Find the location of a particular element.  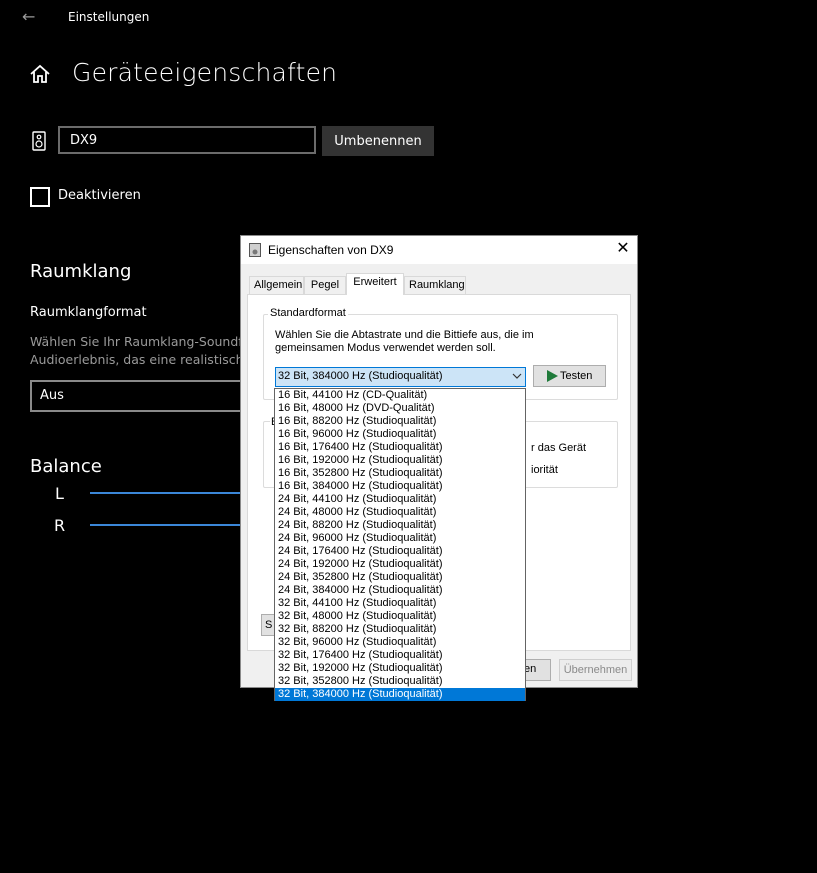

test-button-label: Testen is located at coordinates (576, 376).